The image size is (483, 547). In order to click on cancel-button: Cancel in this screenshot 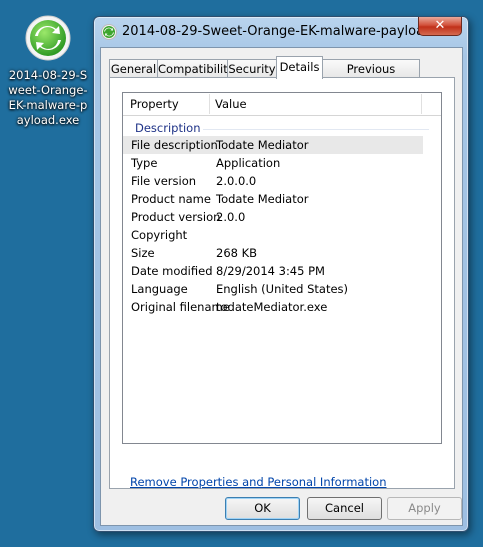, I will do `click(344, 508)`.